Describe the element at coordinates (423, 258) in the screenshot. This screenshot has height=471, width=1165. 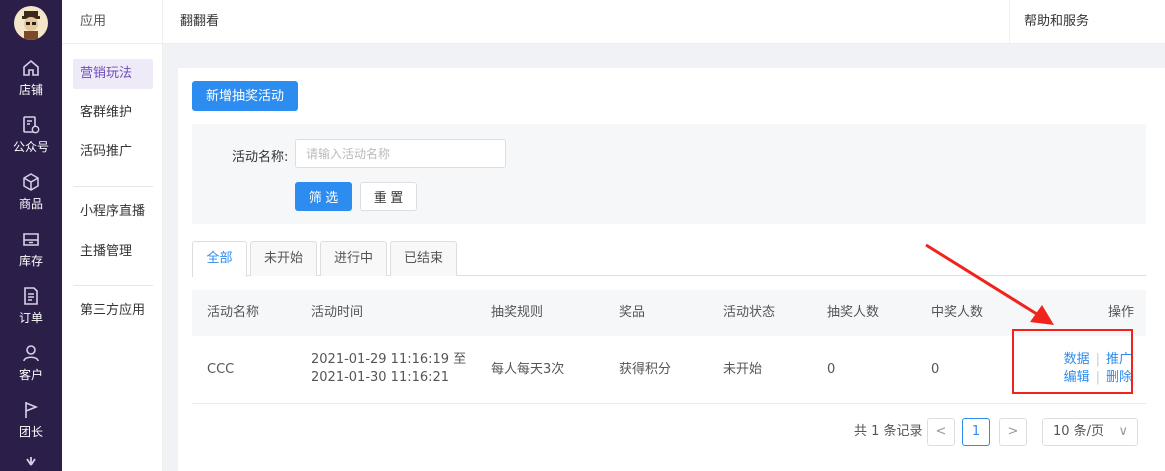
I see `tab-ended: 已结束` at that location.